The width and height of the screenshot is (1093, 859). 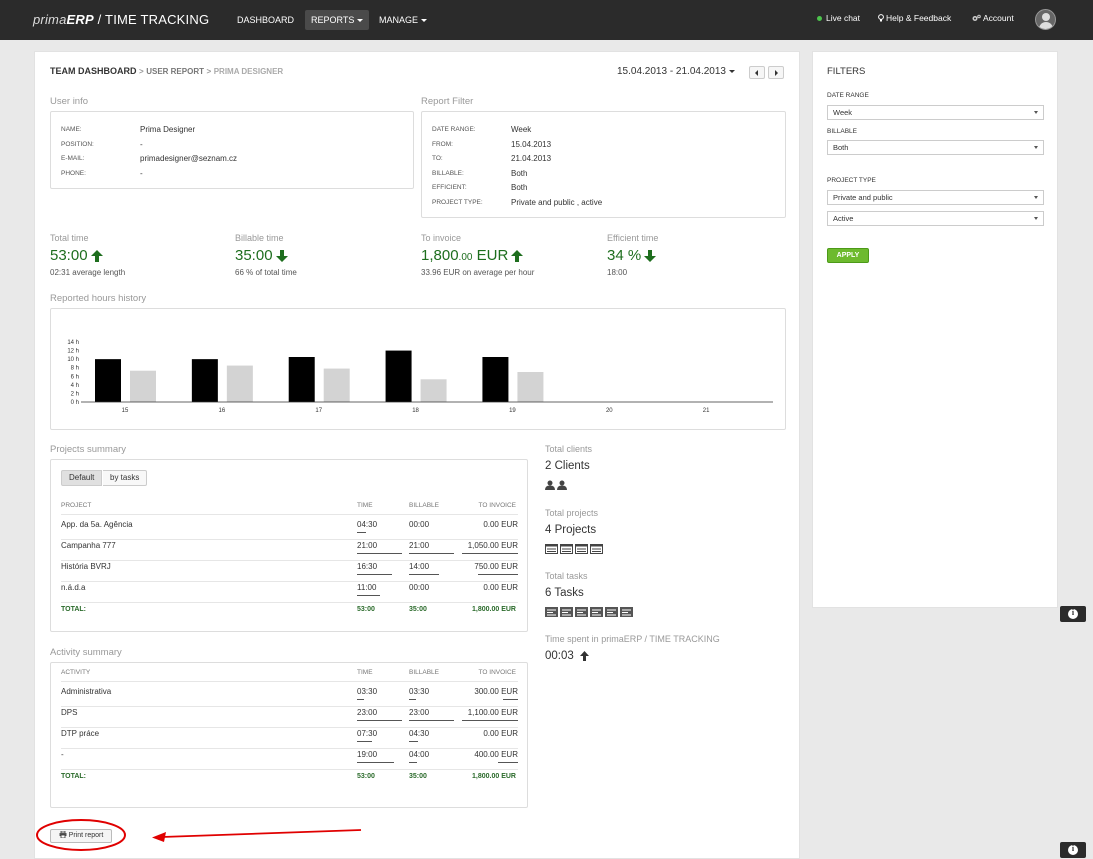 What do you see at coordinates (367, 566) in the screenshot?
I see `row-time: 16:30` at bounding box center [367, 566].